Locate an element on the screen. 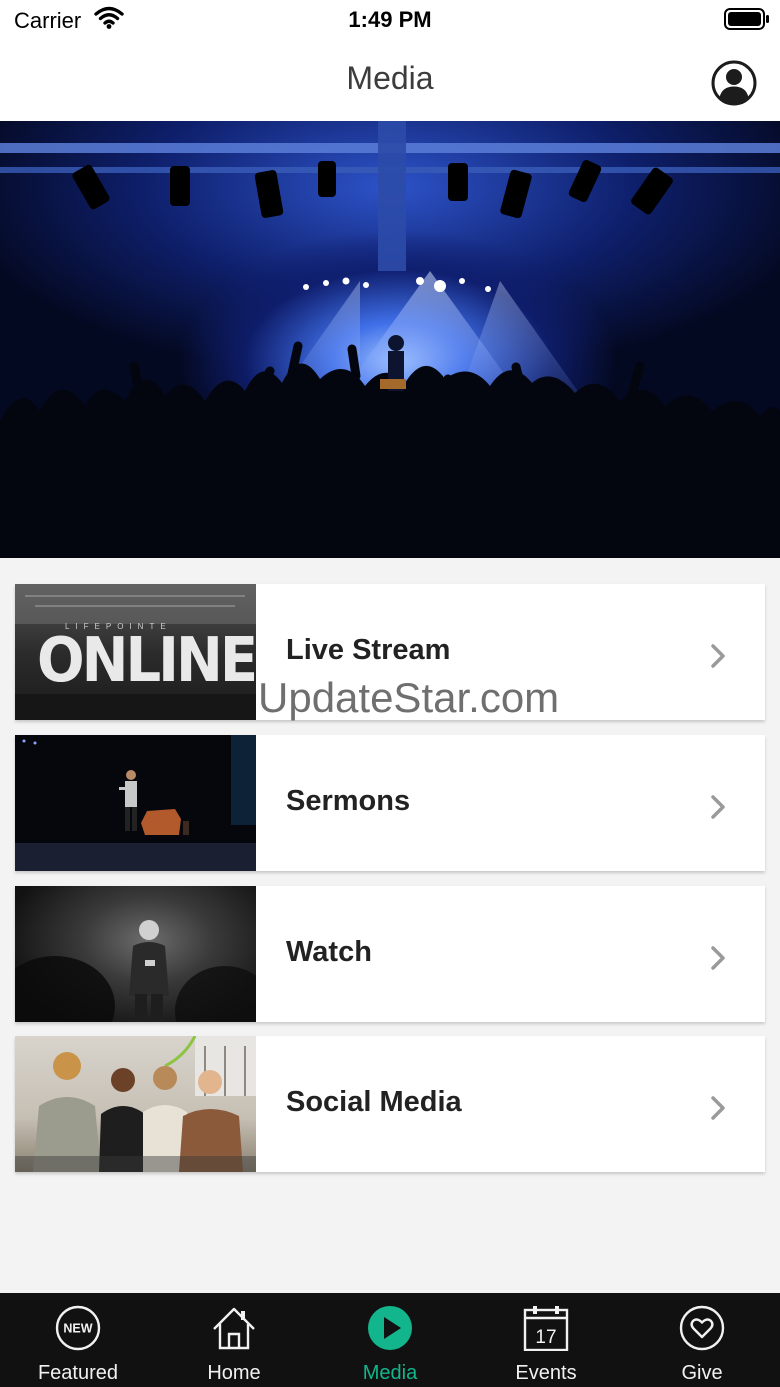 Image resolution: width=780 pixels, height=1387 pixels. card-social-media: Social Media is located at coordinates (390, 1104).